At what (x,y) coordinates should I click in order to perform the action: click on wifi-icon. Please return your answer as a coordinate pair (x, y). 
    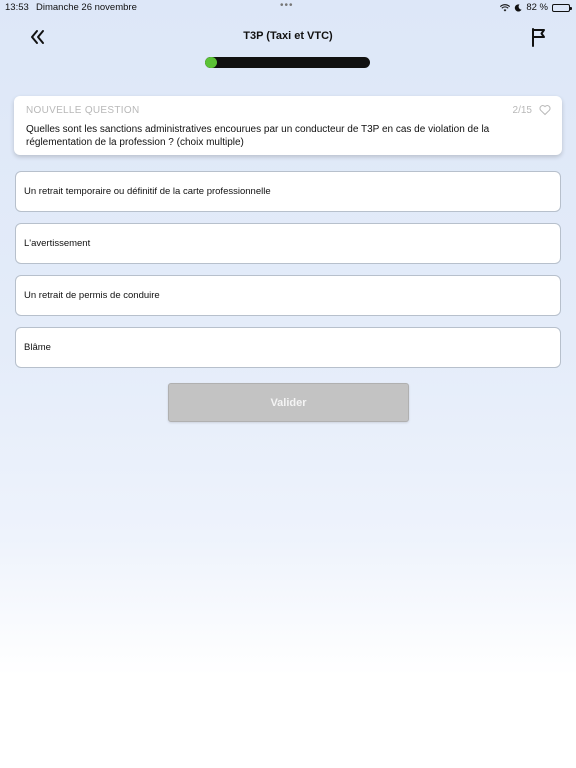
    Looking at the image, I should click on (505, 7).